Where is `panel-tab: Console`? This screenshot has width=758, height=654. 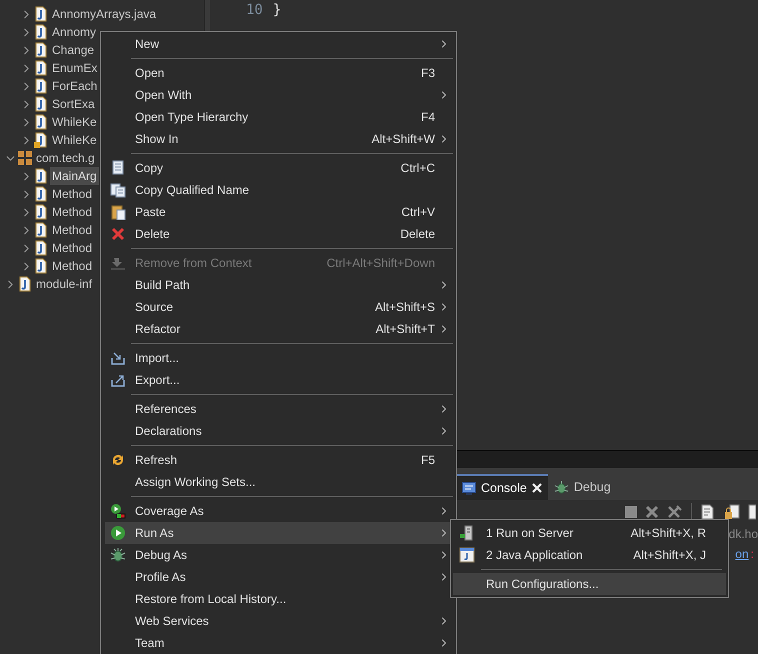
panel-tab: Console is located at coordinates (502, 487).